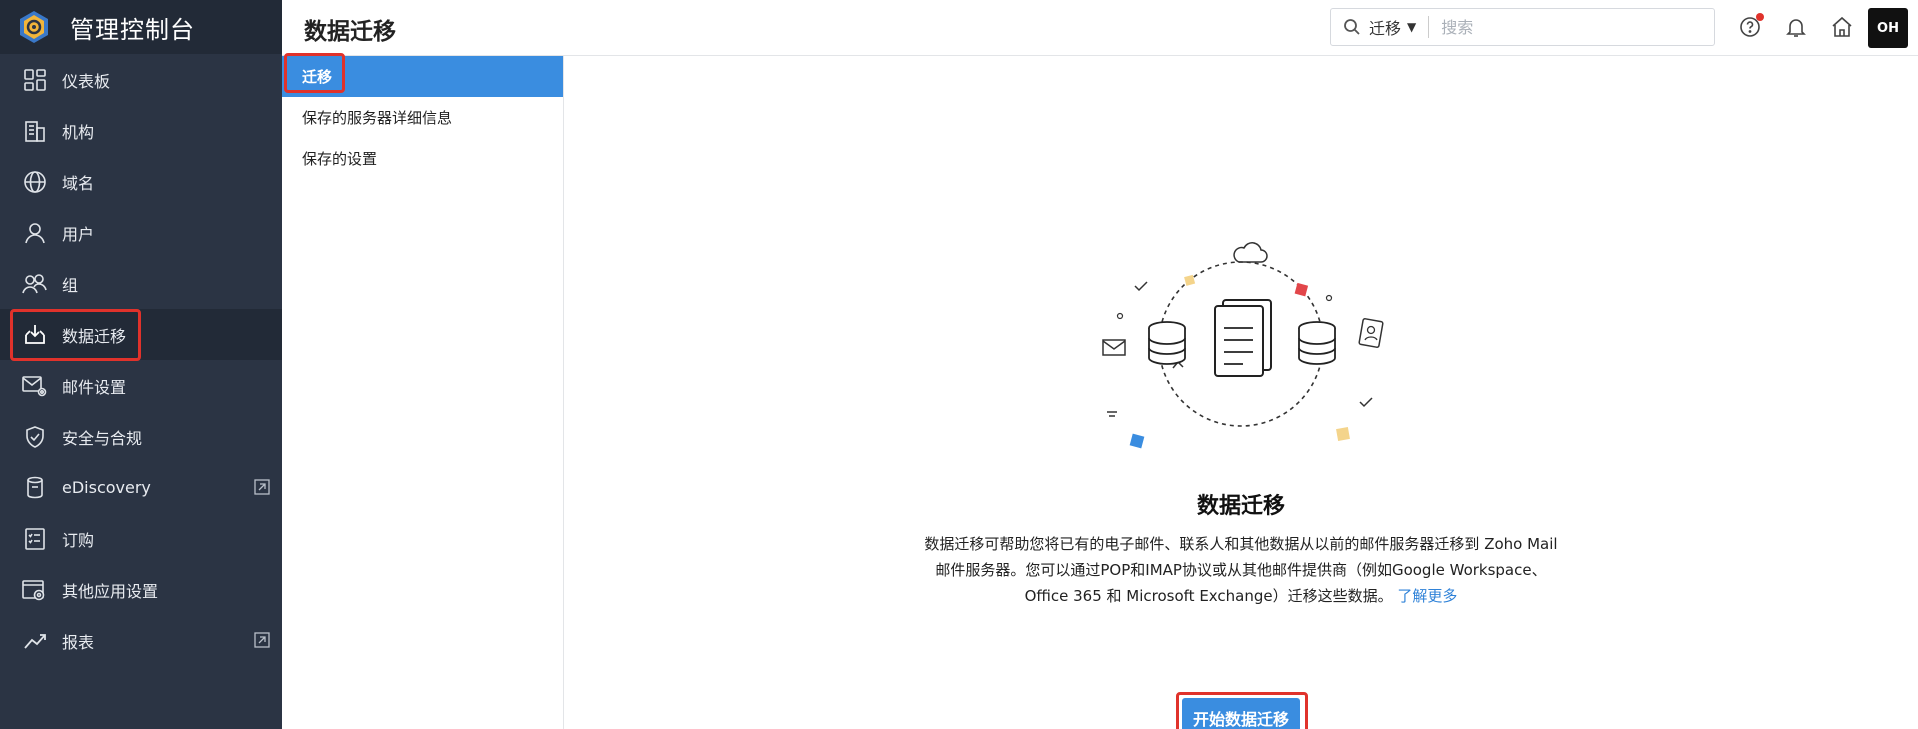 The image size is (1918, 729). What do you see at coordinates (78, 234) in the screenshot?
I see `sidebar-item-label: 用户` at bounding box center [78, 234].